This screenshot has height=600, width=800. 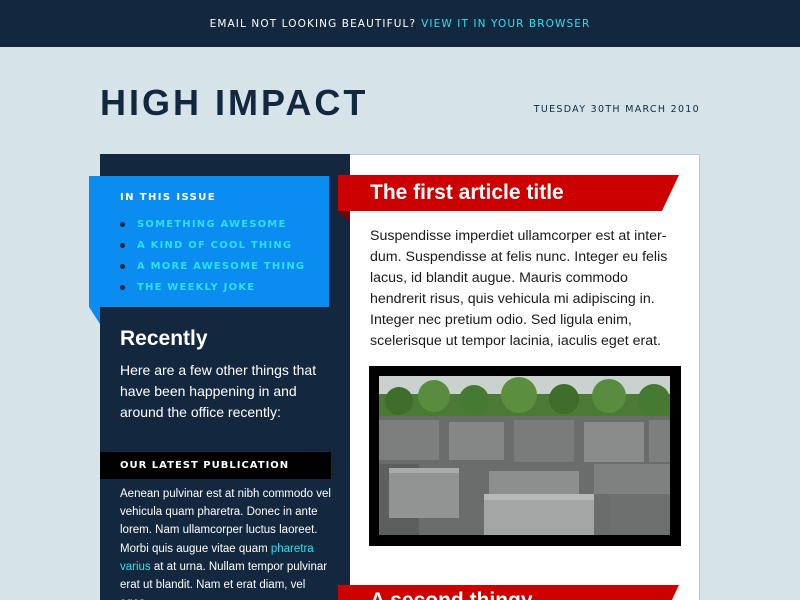 I want to click on issue-item-label: THE WEEKLY JOKE, so click(x=196, y=287).